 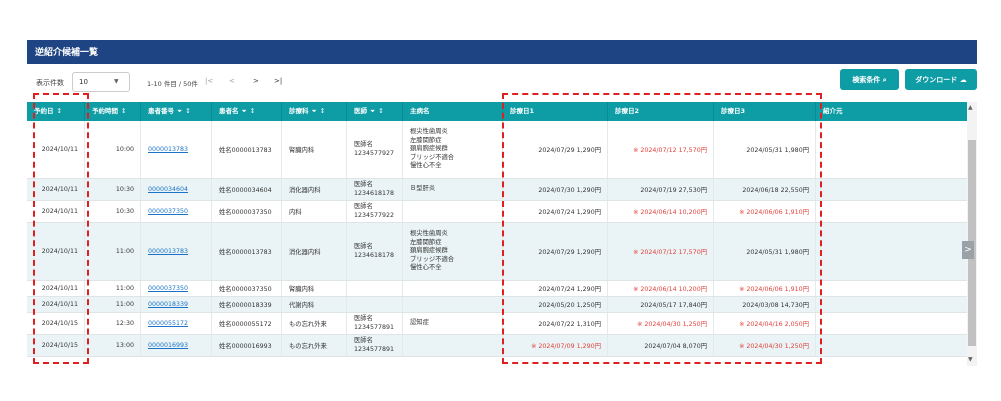 What do you see at coordinates (453, 189) in the screenshot?
I see `cell-main-diagnosis: Ｂ型肝炎` at bounding box center [453, 189].